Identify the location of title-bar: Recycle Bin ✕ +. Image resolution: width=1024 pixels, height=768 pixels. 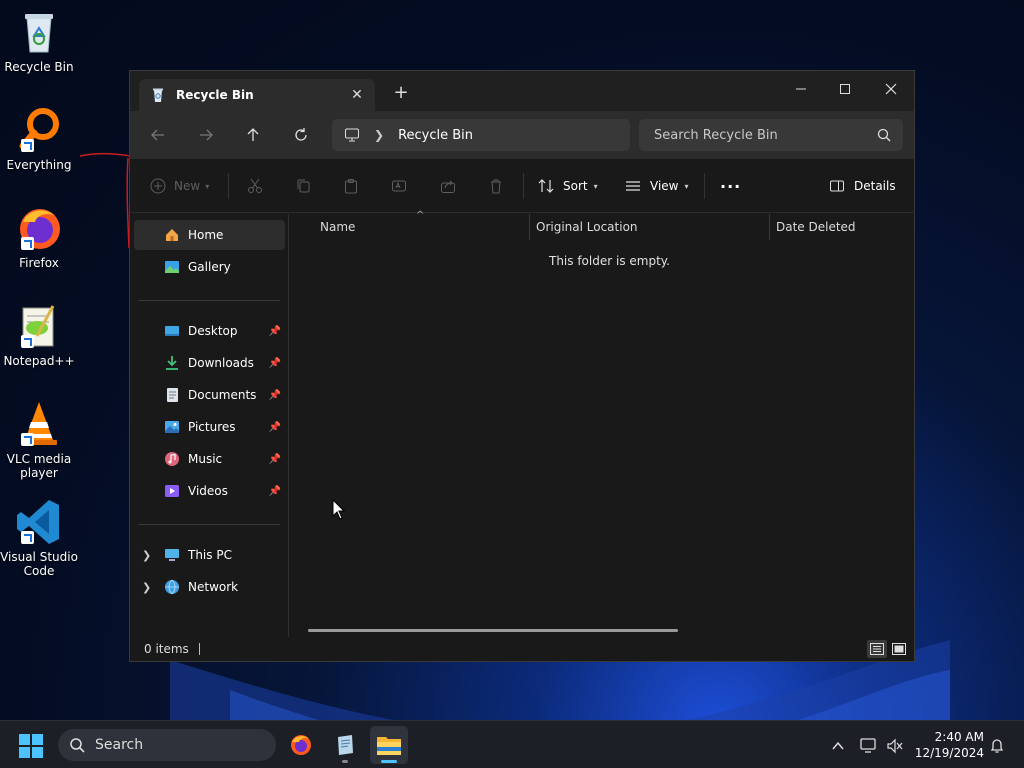
(522, 91).